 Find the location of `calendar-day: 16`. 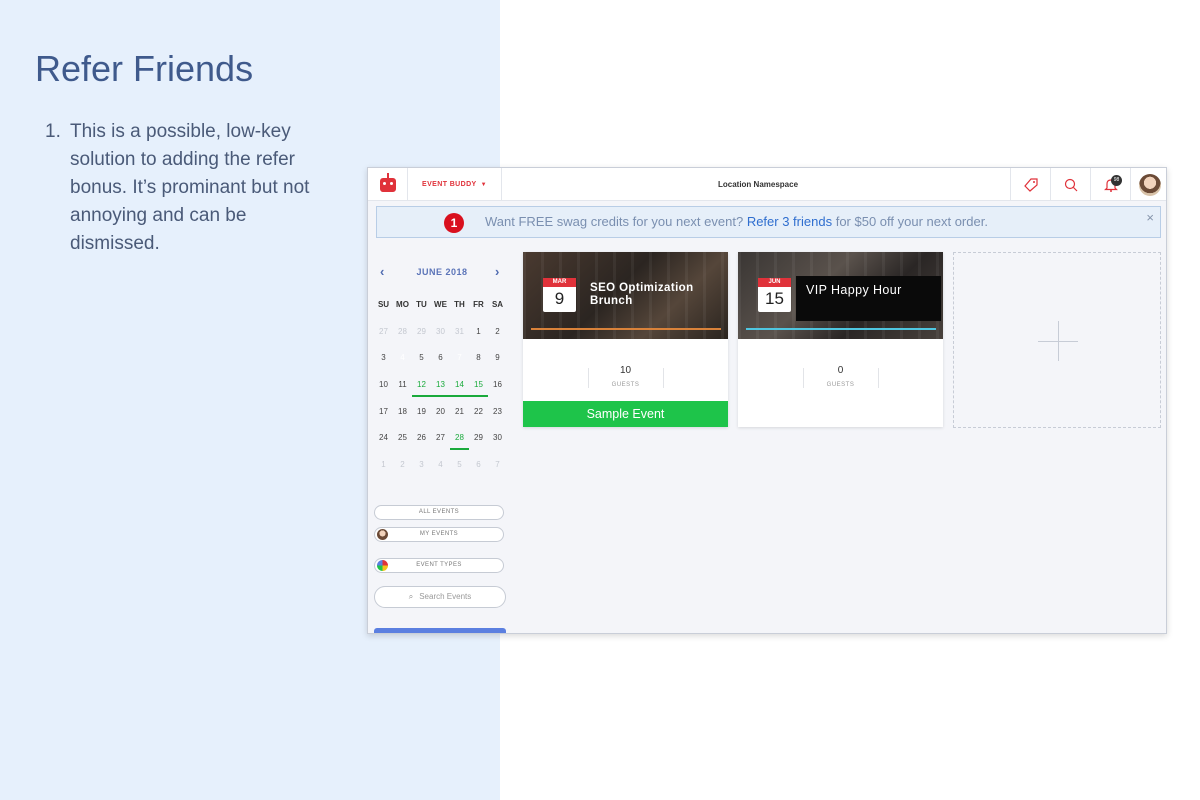

calendar-day: 16 is located at coordinates (497, 389).